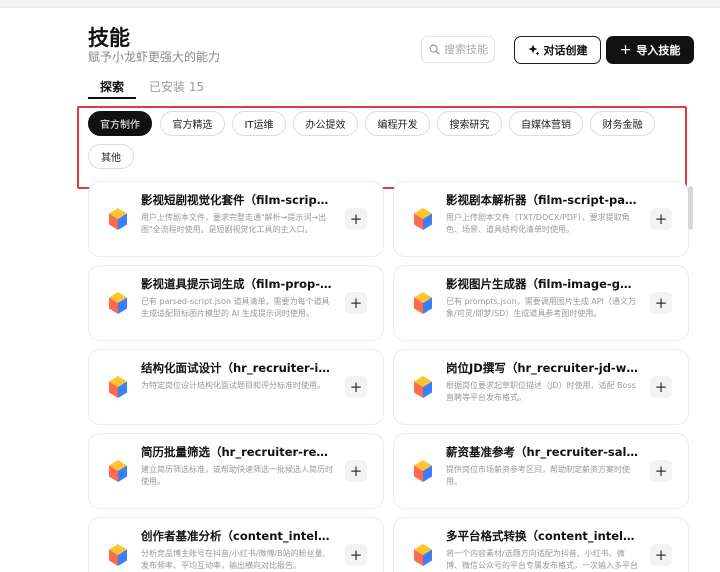 Image resolution: width=720 pixels, height=572 pixels. What do you see at coordinates (542, 200) in the screenshot?
I see `skill-title: 影视剧本解析器（film-script-parser）` at bounding box center [542, 200].